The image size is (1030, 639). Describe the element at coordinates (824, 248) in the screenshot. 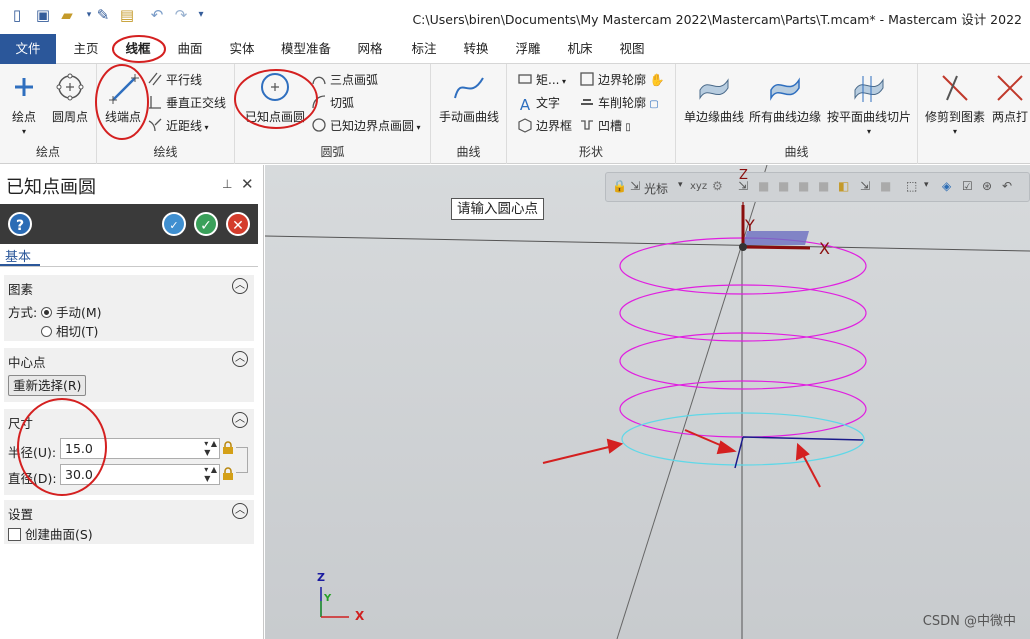

I see `axis-x-label: X` at that location.